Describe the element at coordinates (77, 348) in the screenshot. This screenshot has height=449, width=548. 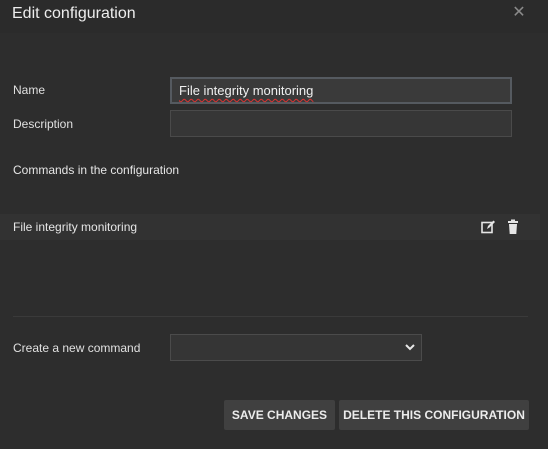
I see `new-command-label: Create a new command` at that location.